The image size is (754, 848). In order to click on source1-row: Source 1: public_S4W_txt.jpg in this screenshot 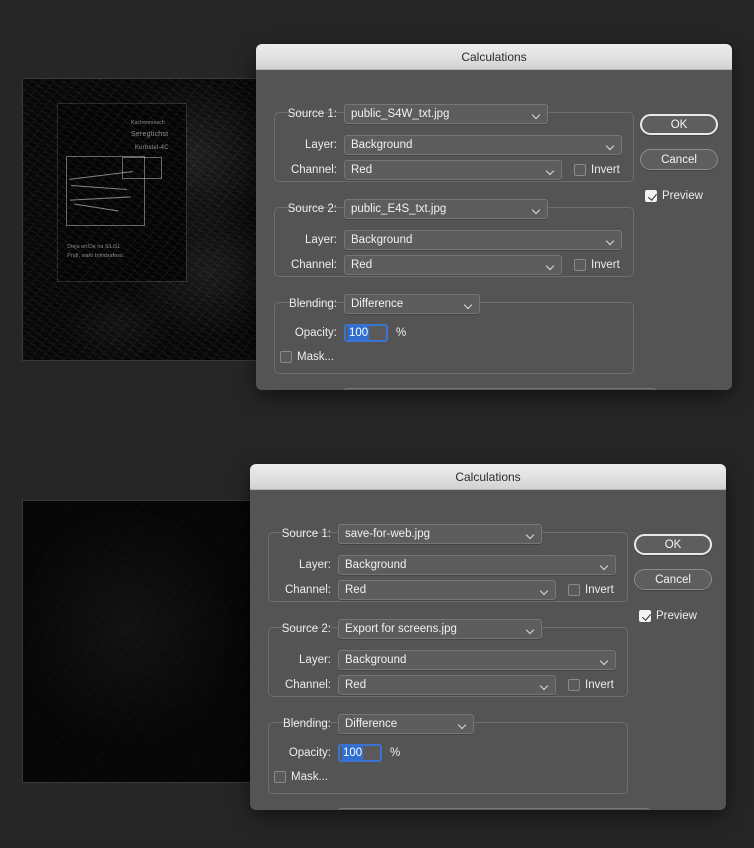, I will do `click(413, 114)`.